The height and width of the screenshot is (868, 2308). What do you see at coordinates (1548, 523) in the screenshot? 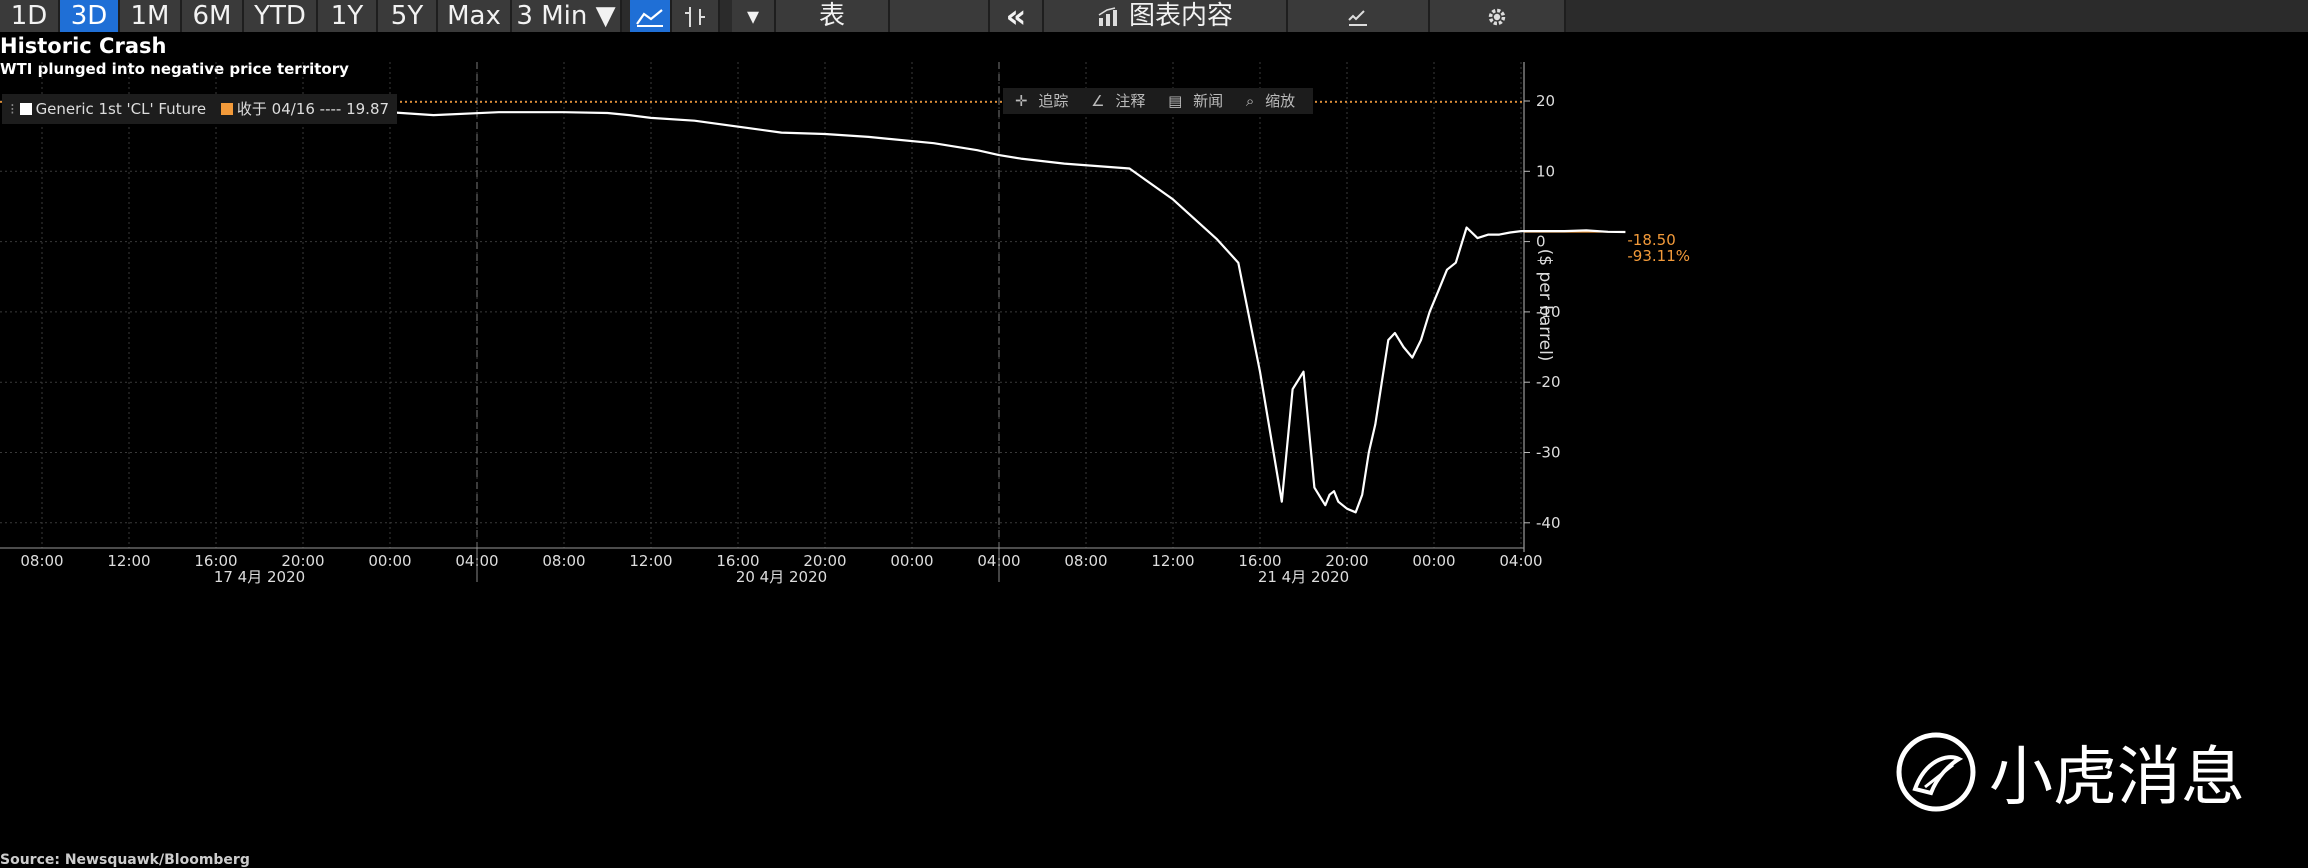
I see `y-tick-label: -40` at bounding box center [1548, 523].